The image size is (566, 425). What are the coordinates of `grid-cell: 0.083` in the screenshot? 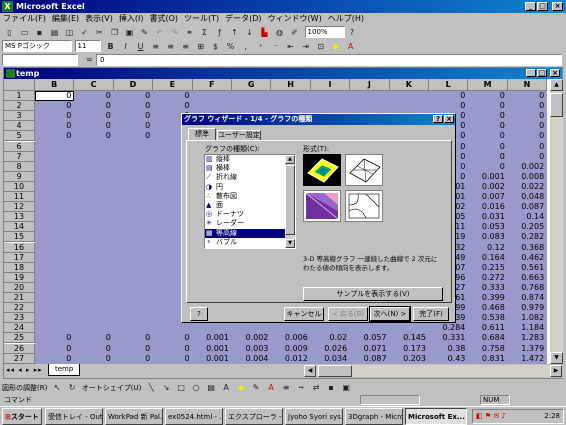 It's located at (487, 237).